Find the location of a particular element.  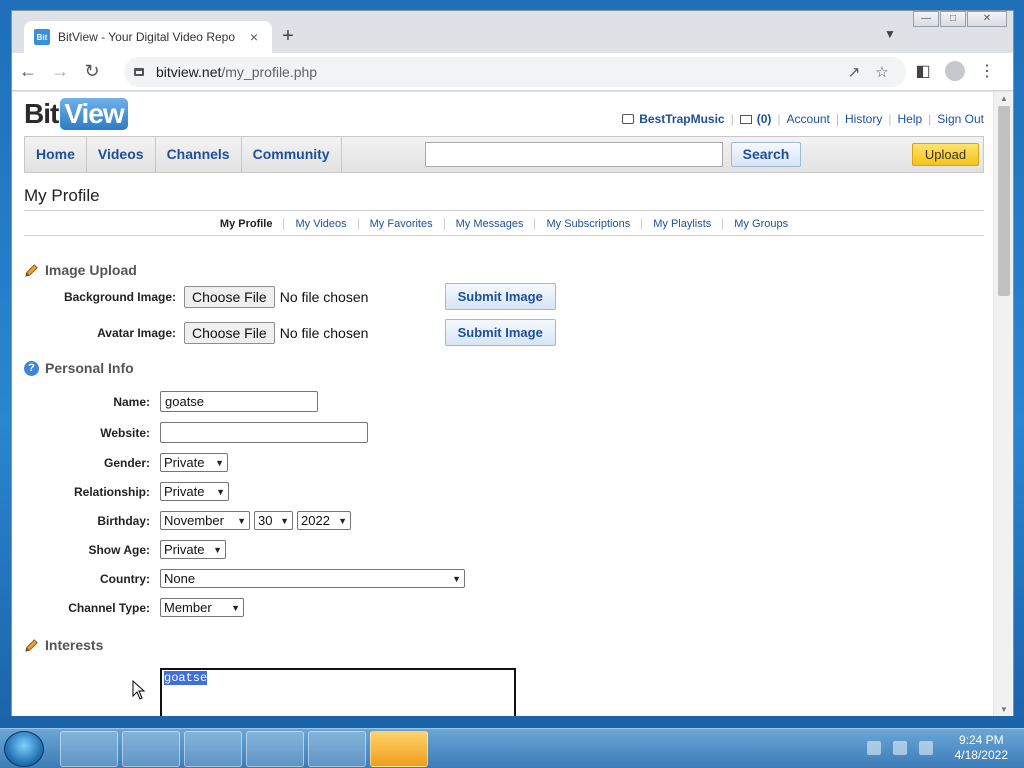

close-window-icon: ✕ is located at coordinates (987, 19).